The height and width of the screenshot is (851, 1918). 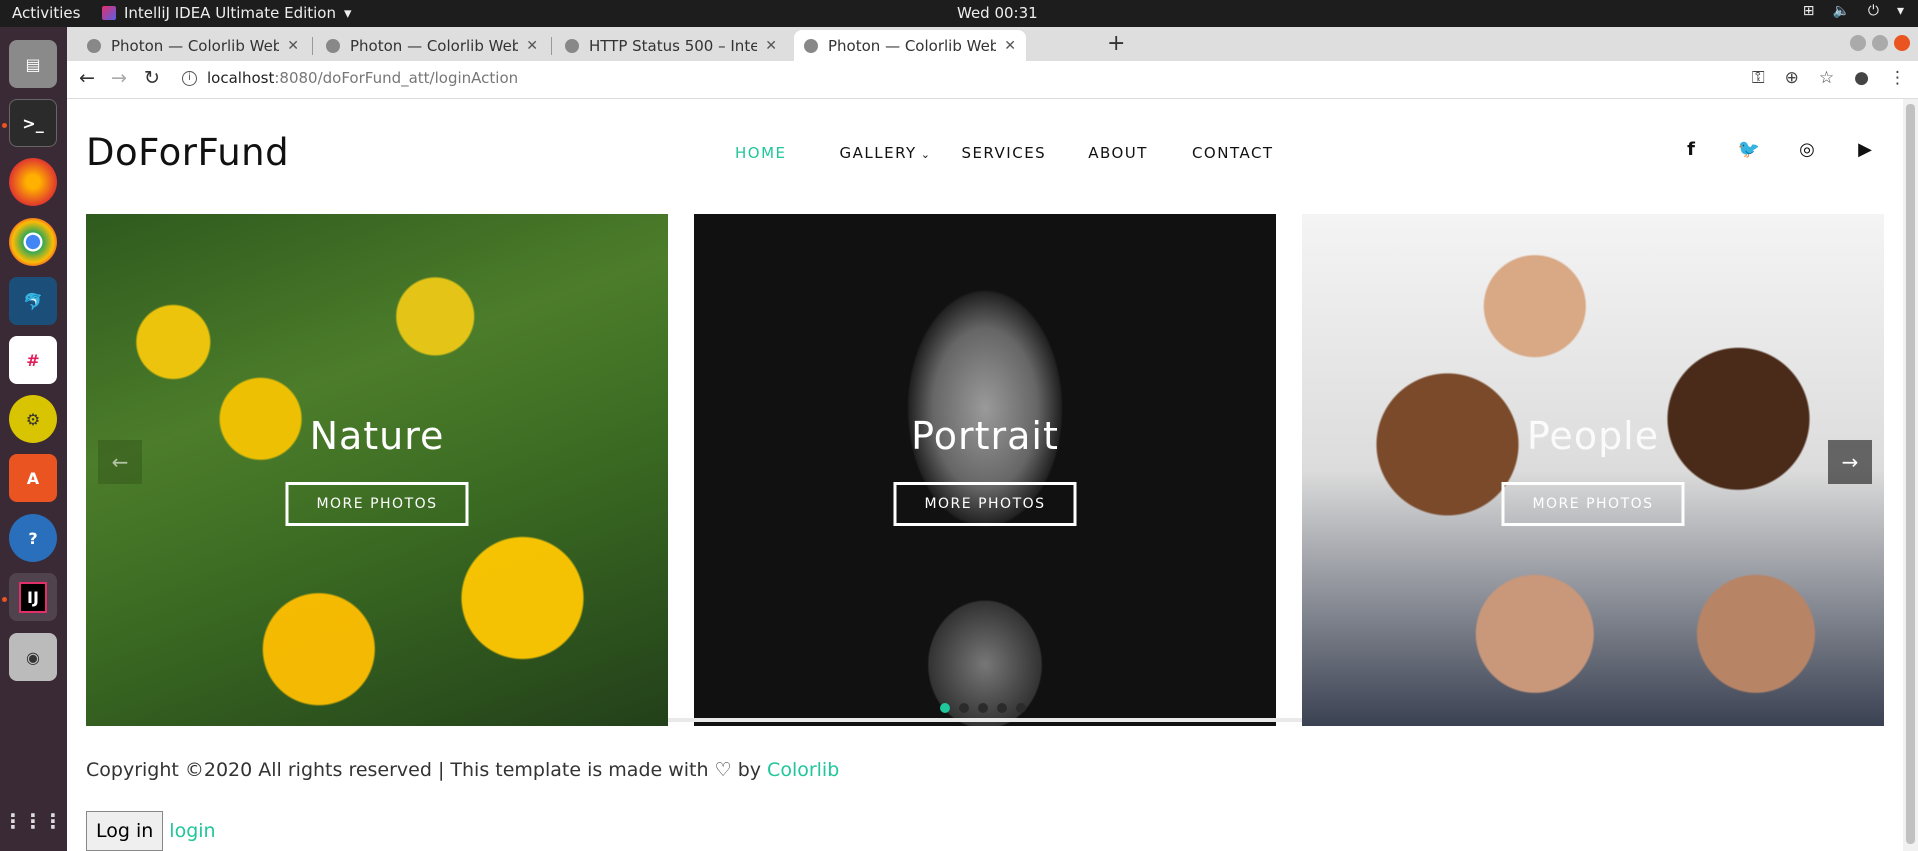 What do you see at coordinates (1691, 149) in the screenshot?
I see `facebook-icon: f` at bounding box center [1691, 149].